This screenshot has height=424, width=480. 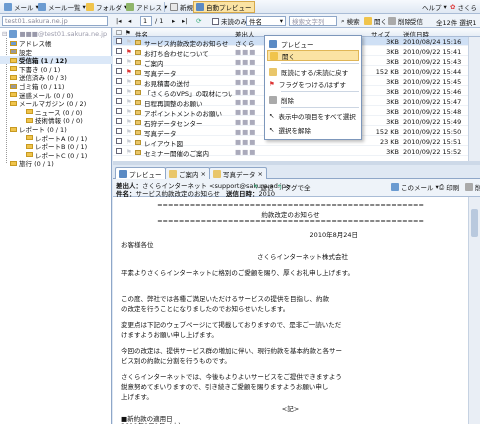 I want to click on check-column-header: ☐, so click(x=119, y=33).